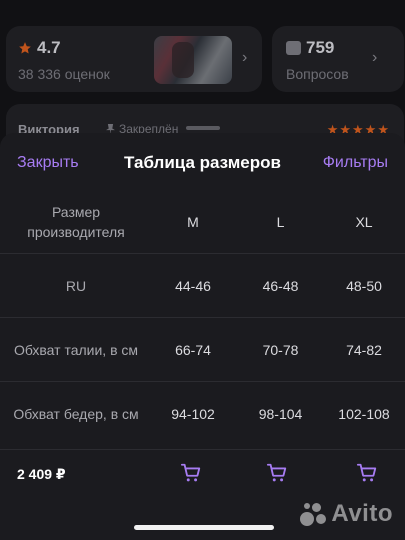 The height and width of the screenshot is (540, 405). Describe the element at coordinates (364, 349) in the screenshot. I see `table-cell: 74-82` at that location.